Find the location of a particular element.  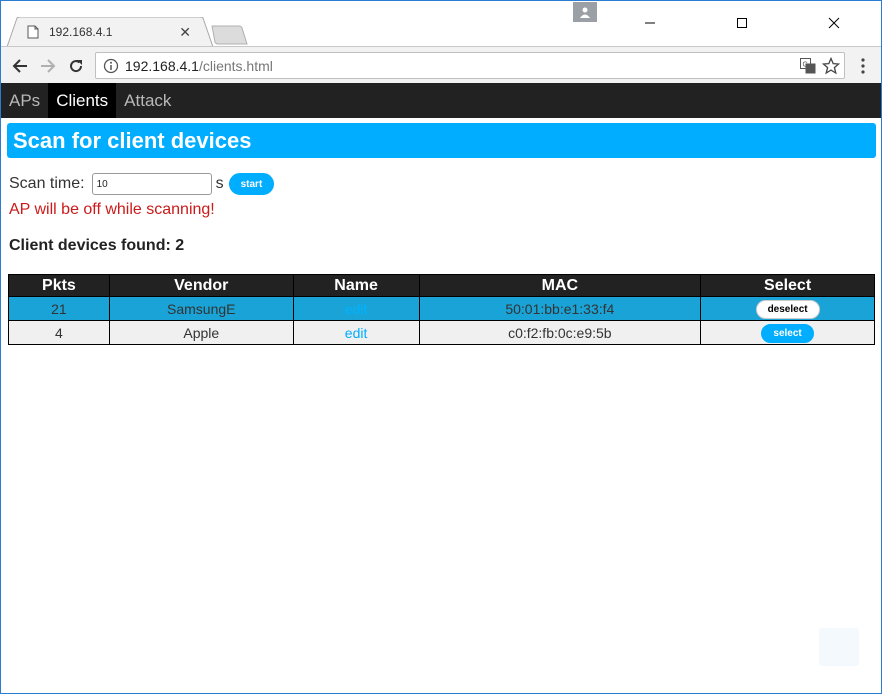

nav-item-aps: APs is located at coordinates (24, 100).